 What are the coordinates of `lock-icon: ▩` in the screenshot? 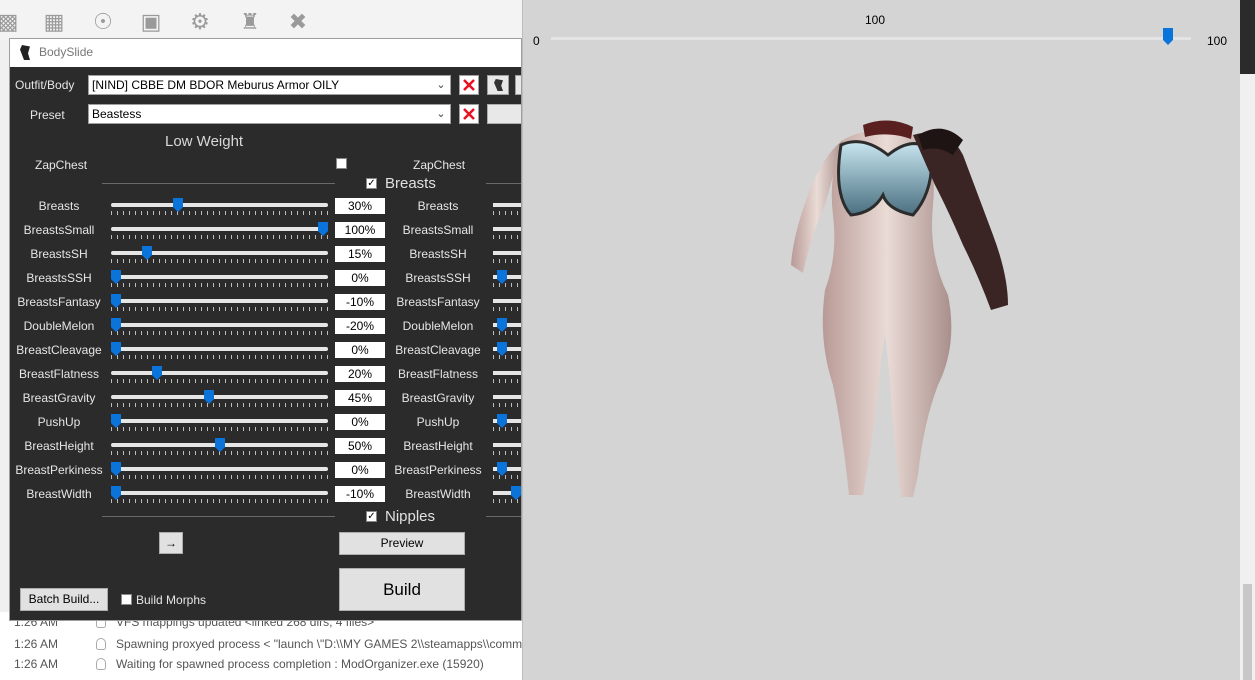 It's located at (11, 22).